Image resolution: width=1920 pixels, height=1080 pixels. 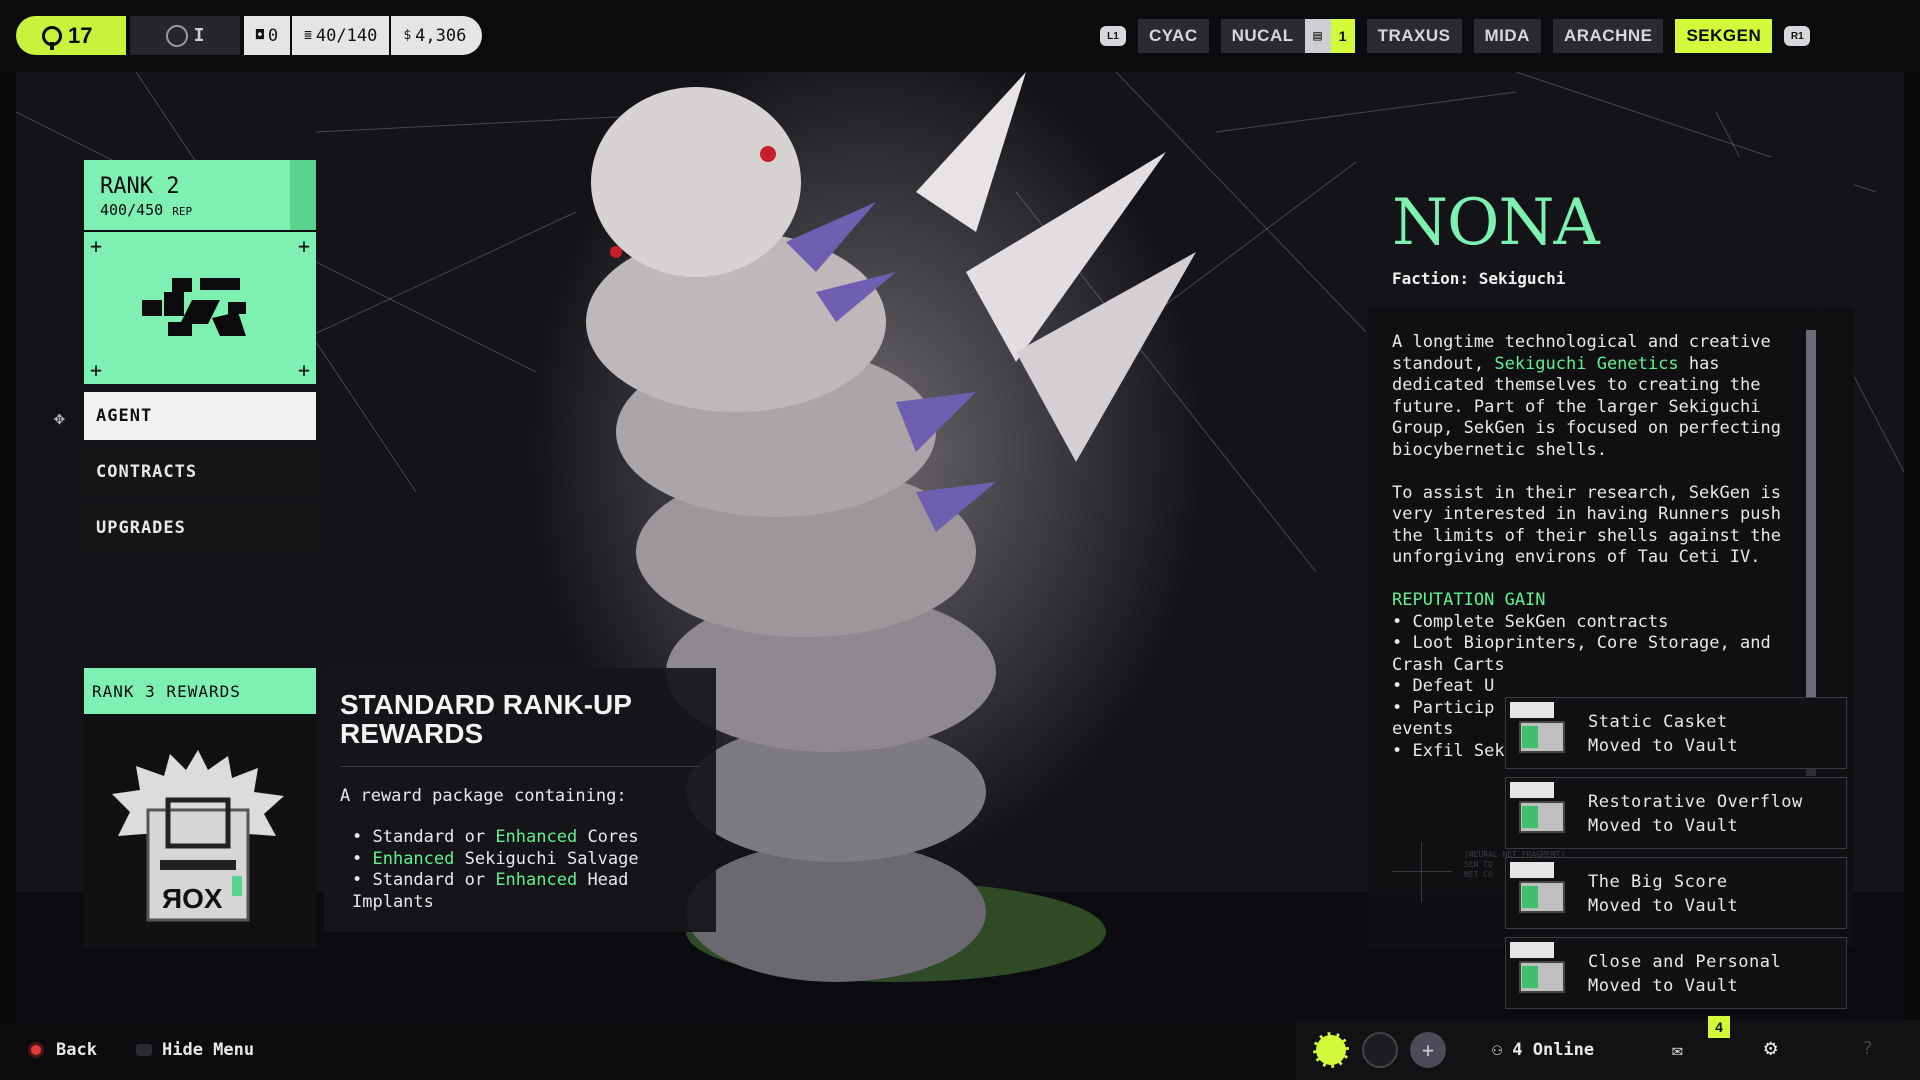 I want to click on vault-notification: Static Casket Moved to Vault, so click(x=1676, y=733).